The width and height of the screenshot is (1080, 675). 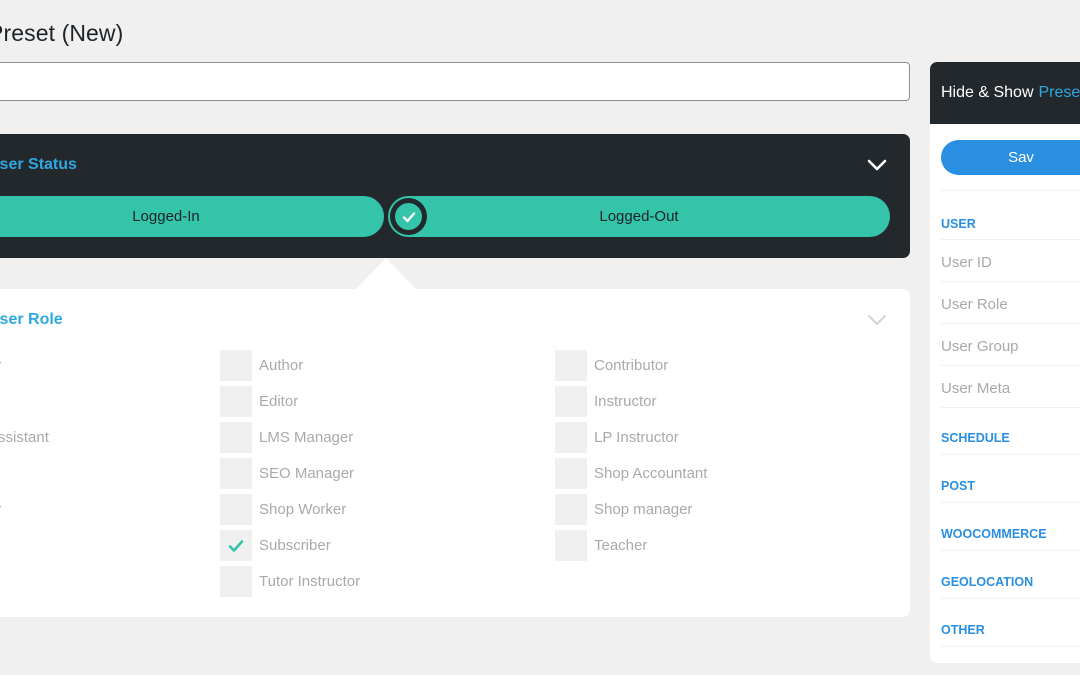 I want to click on role-teacher: Teacher, so click(x=601, y=545).